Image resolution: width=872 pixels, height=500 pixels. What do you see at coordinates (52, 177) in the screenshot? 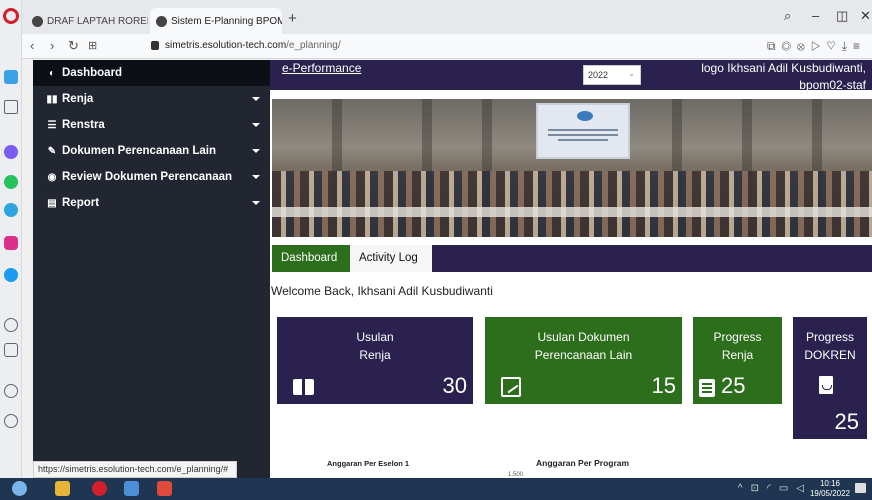
I see `eye-icon: ◉` at bounding box center [52, 177].